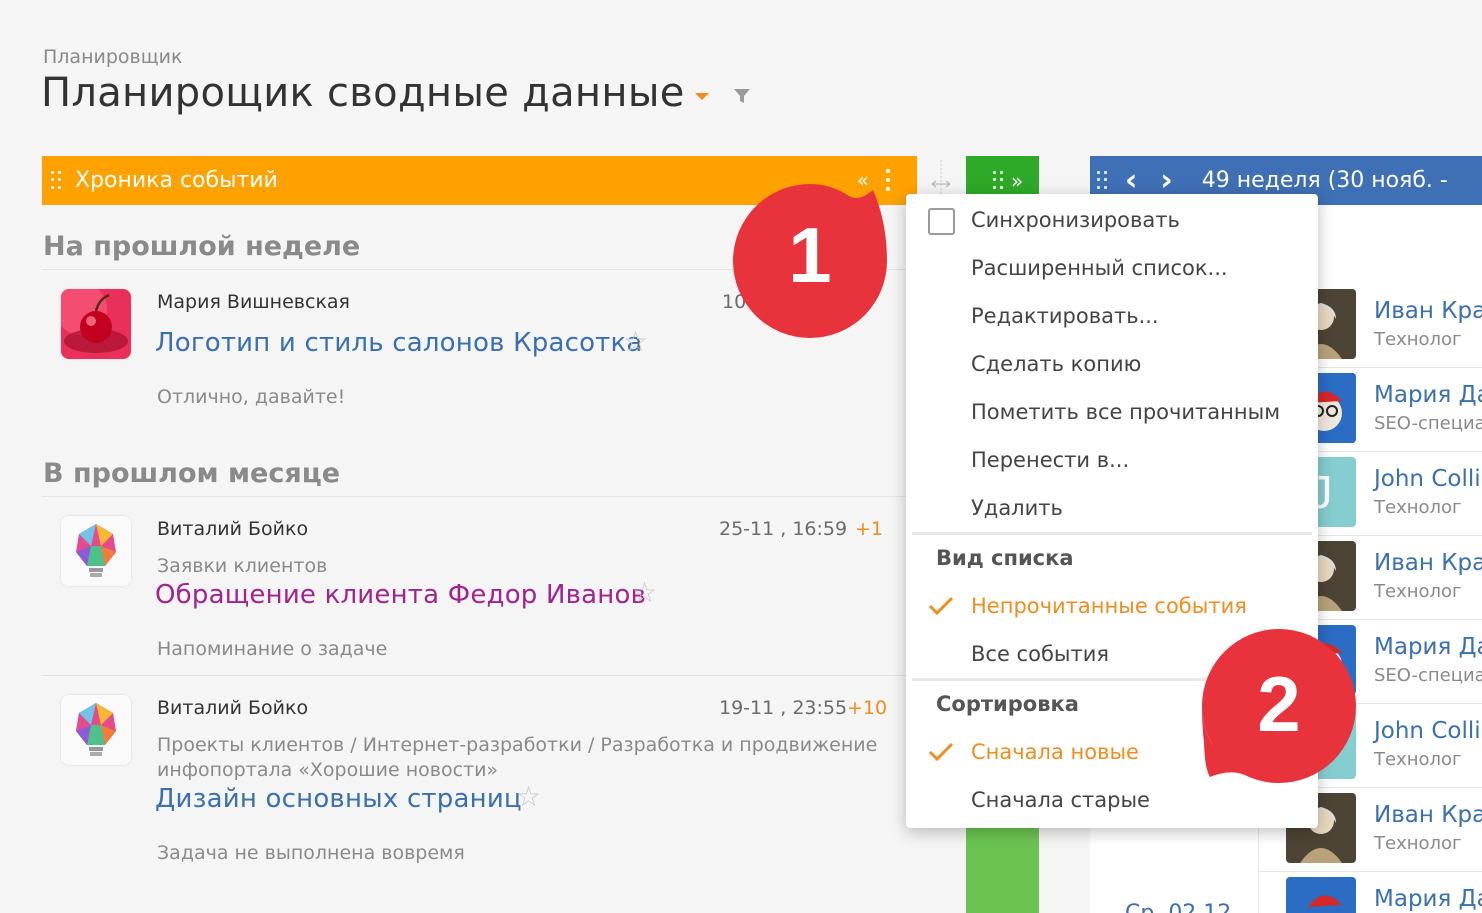  What do you see at coordinates (869, 529) in the screenshot?
I see `comment-count: +1` at bounding box center [869, 529].